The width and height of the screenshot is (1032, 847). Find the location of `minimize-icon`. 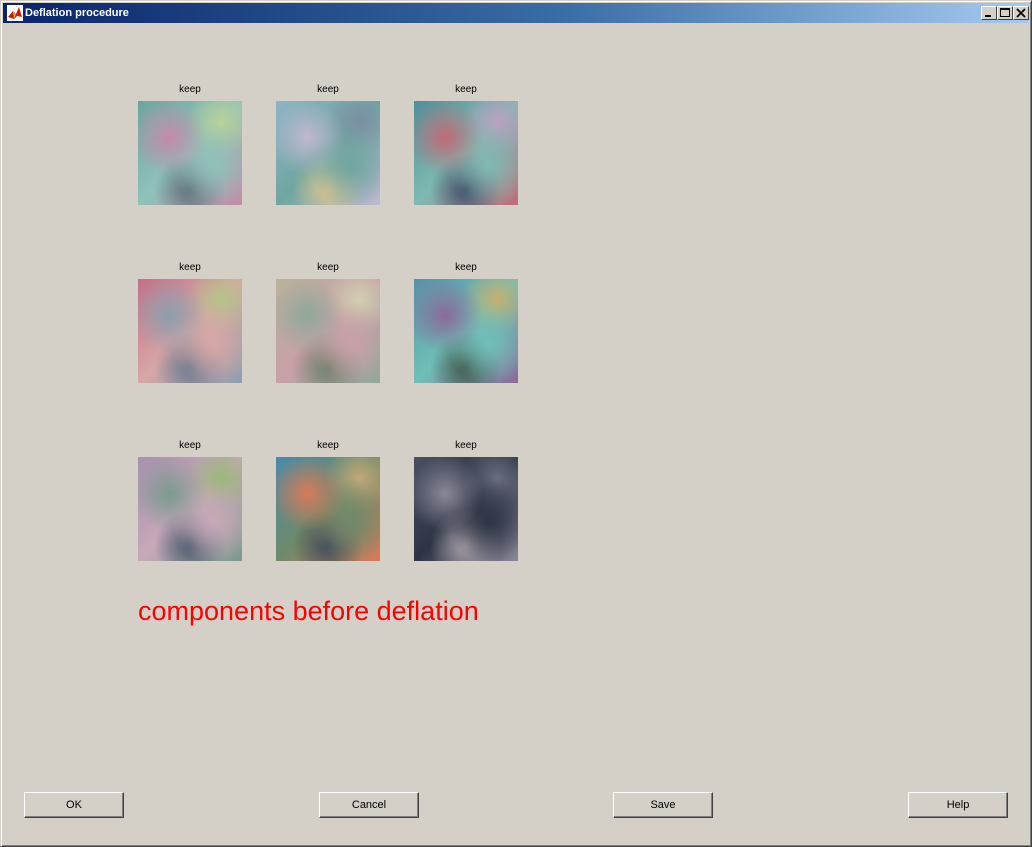

minimize-icon is located at coordinates (988, 16).